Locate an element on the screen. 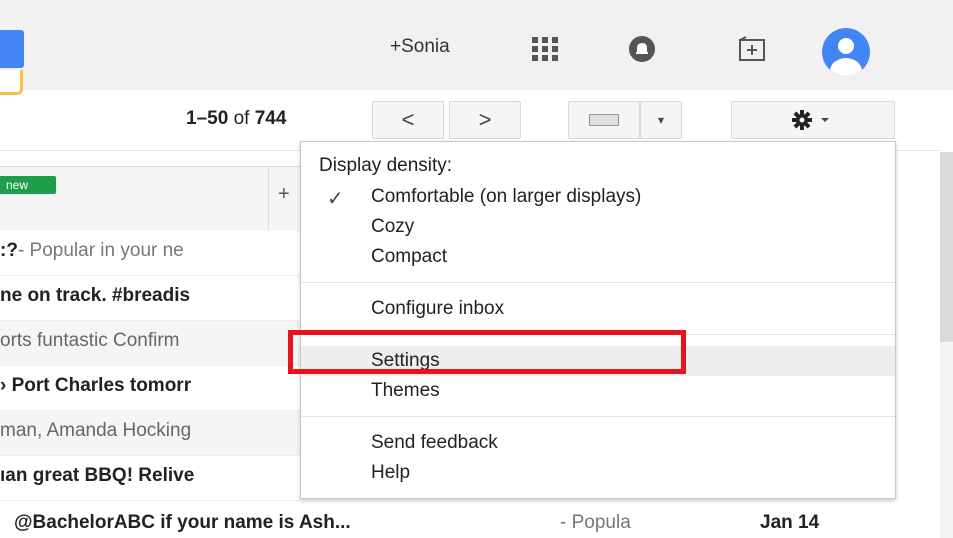 The height and width of the screenshot is (538, 953). menu-item-send-feedback: Send feedback is located at coordinates (598, 443).